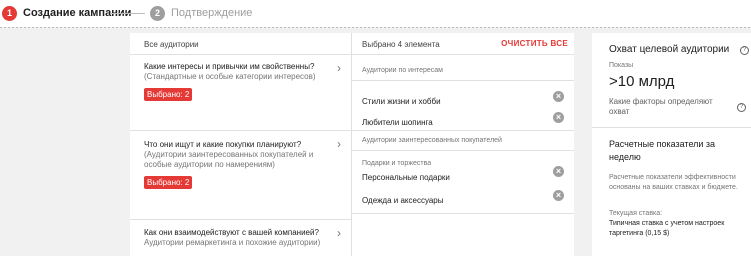 The height and width of the screenshot is (256, 751). I want to click on impressions-value: >10 млрд, so click(642, 81).